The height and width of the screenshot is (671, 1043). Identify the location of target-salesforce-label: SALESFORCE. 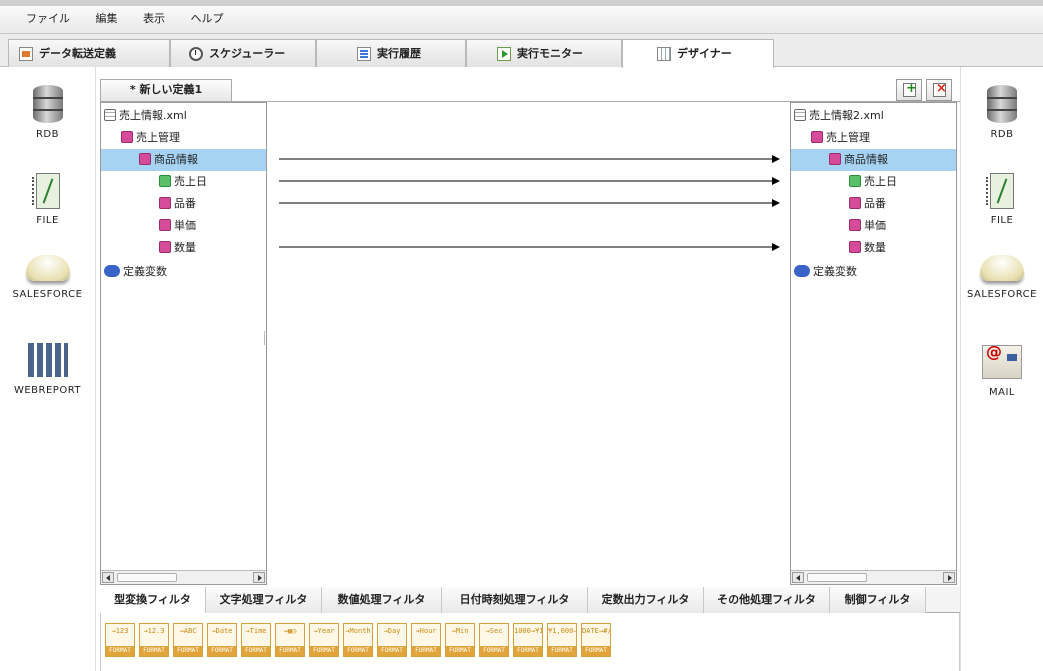
(1002, 294).